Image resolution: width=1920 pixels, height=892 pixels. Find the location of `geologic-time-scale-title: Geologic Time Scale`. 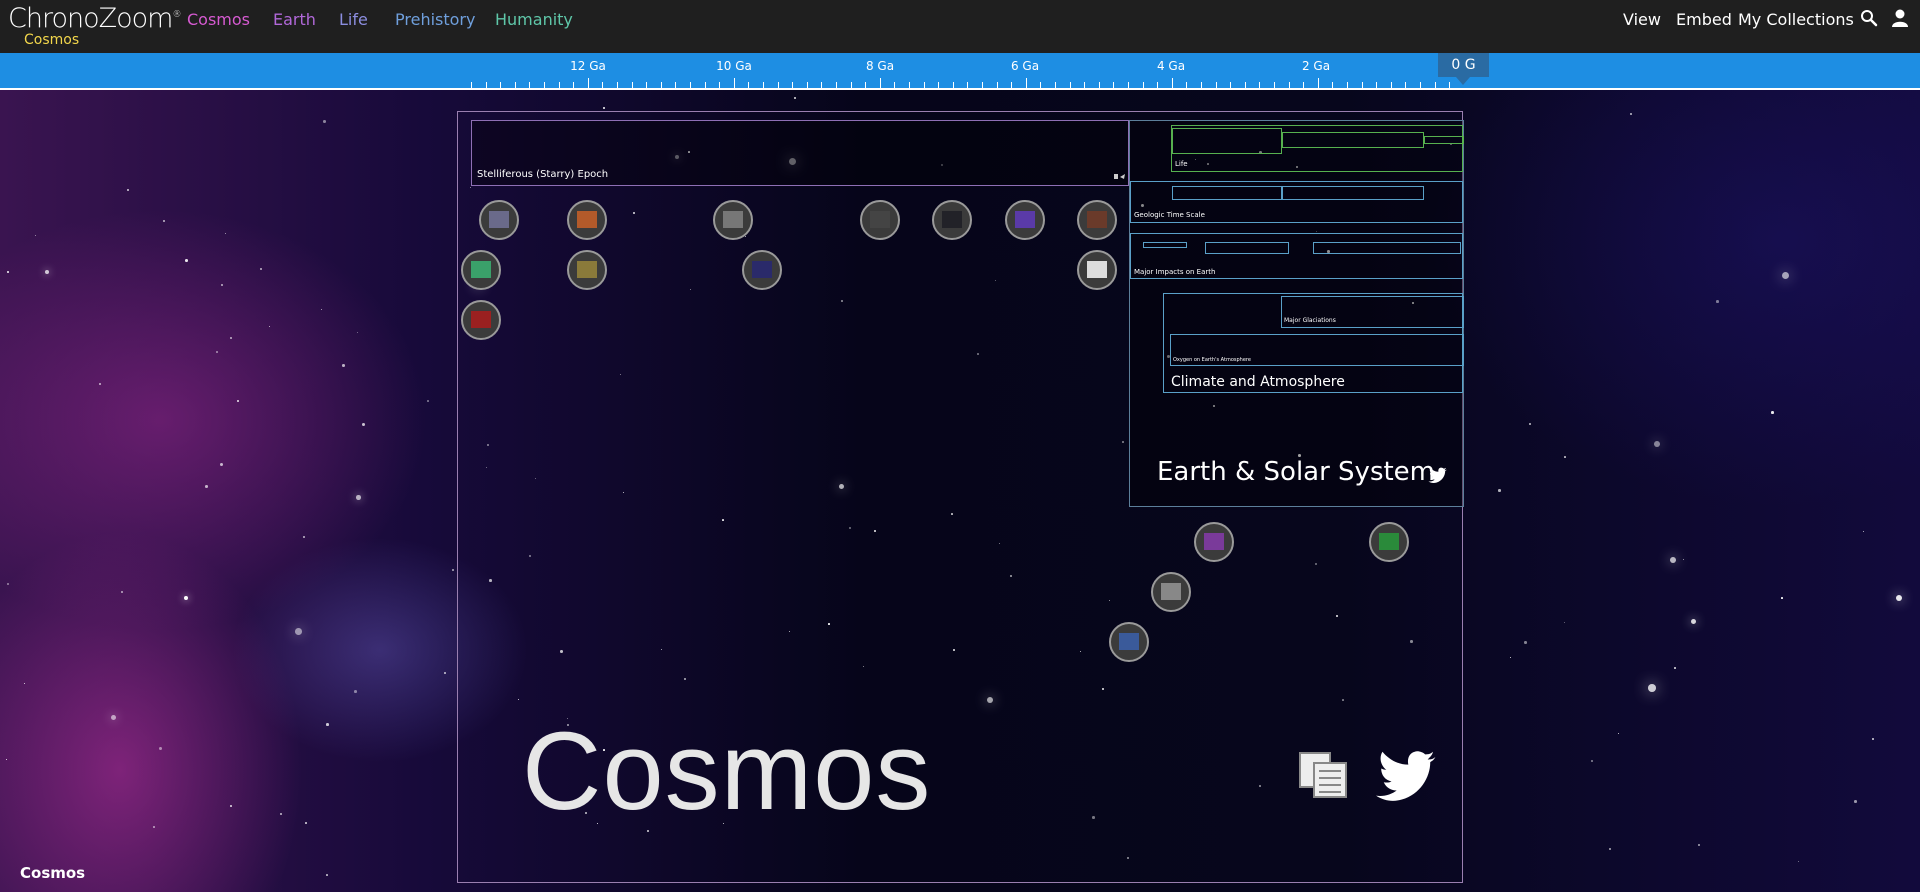

geologic-time-scale-title: Geologic Time Scale is located at coordinates (1169, 215).